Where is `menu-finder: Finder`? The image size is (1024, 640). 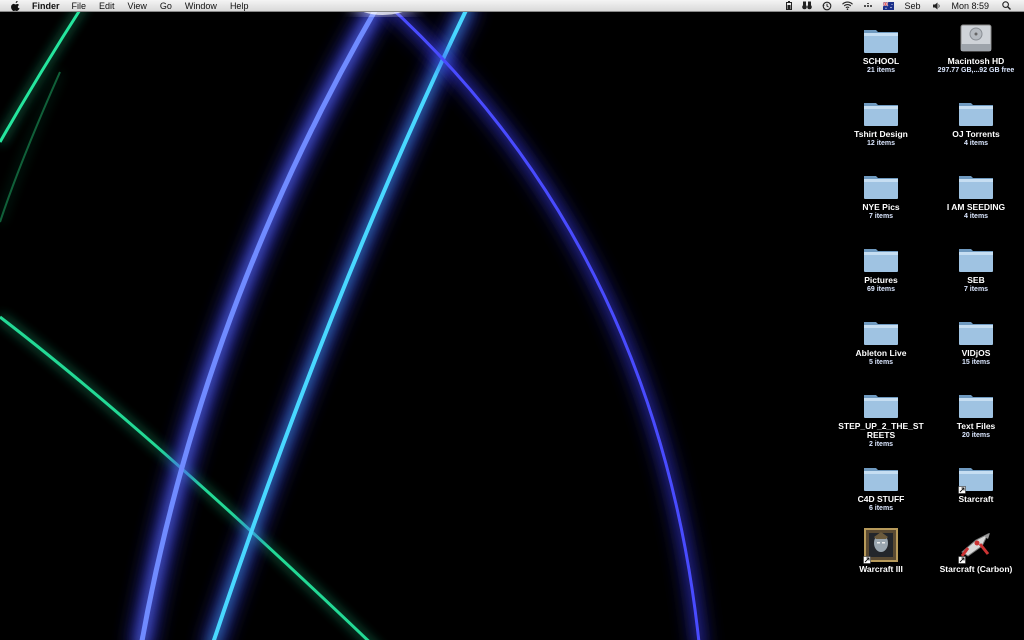
menu-finder: Finder is located at coordinates (46, 6).